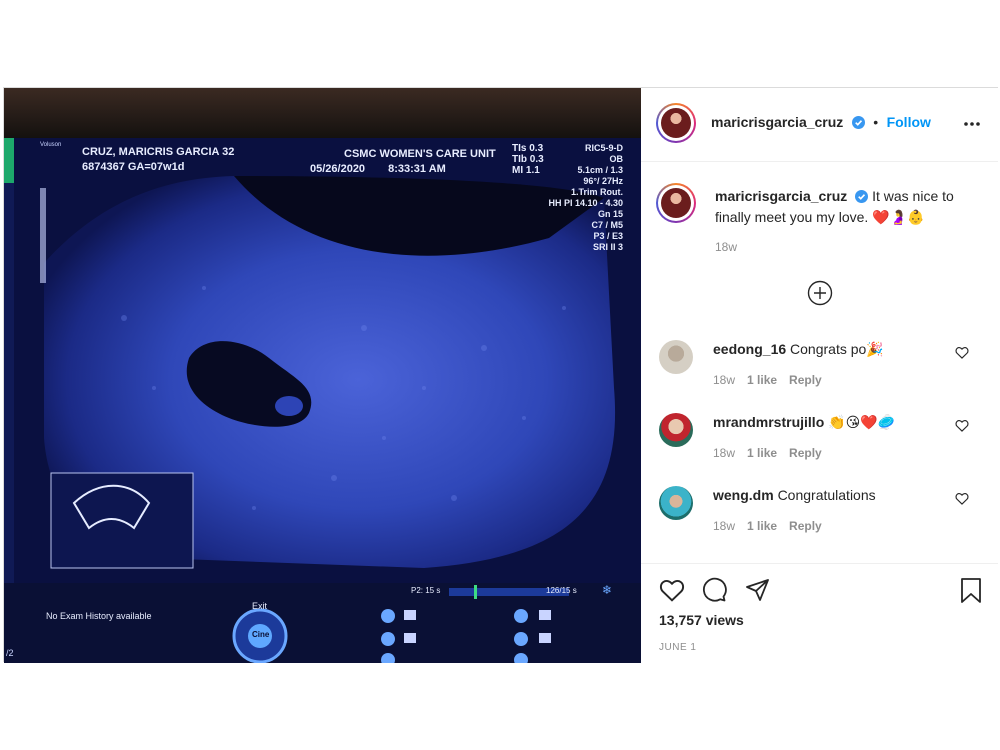 This screenshot has width=1000, height=750. I want to click on us-tib: TIb 0.3, so click(528, 159).